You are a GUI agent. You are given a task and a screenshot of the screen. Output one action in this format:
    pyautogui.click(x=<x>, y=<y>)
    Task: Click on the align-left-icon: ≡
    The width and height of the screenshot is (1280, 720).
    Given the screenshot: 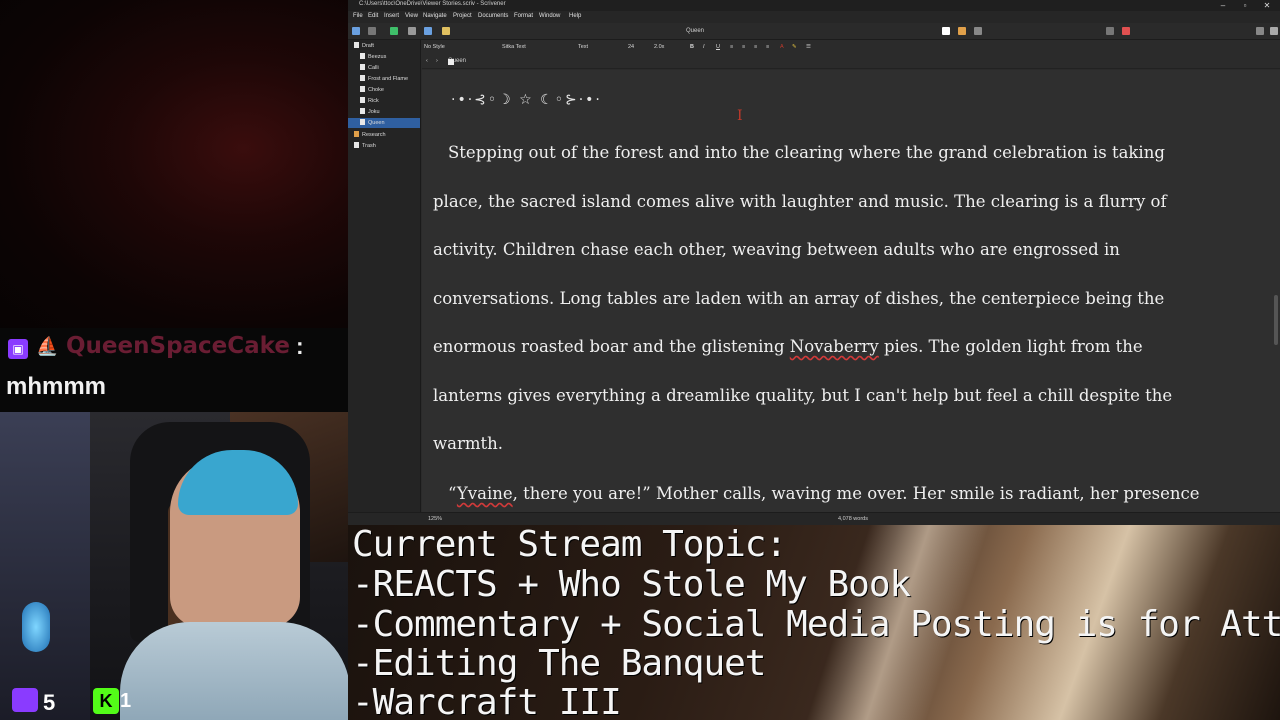 What is the action you would take?
    pyautogui.click(x=731, y=47)
    